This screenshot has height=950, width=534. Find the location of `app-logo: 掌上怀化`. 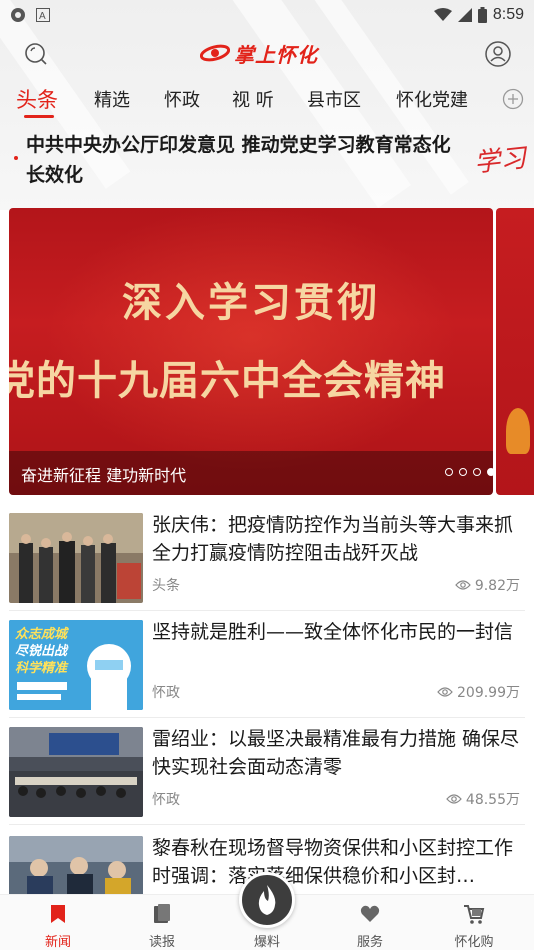

app-logo: 掌上怀化 is located at coordinates (267, 53).